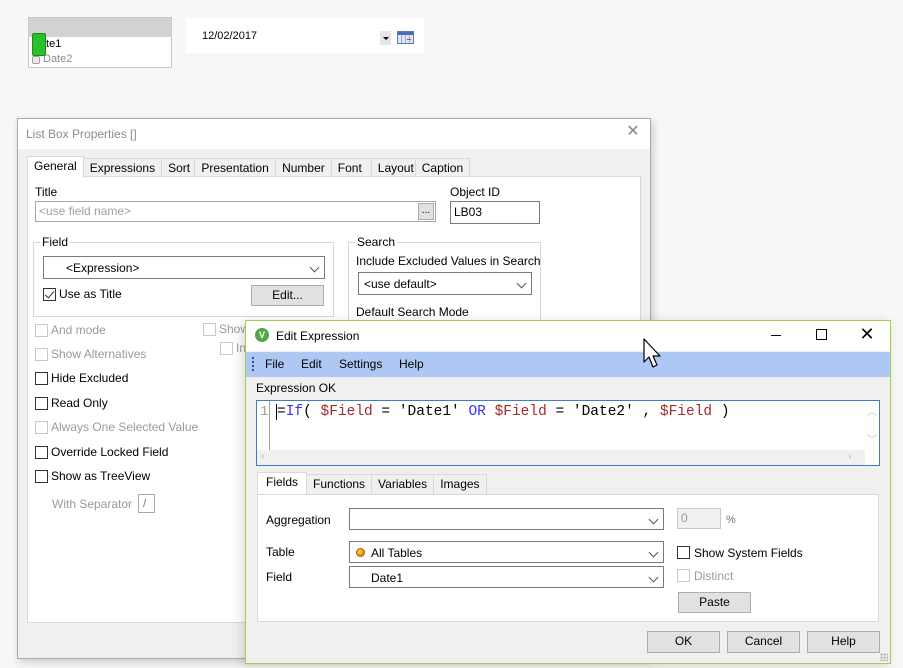 This screenshot has width=903, height=668. Describe the element at coordinates (460, 484) in the screenshot. I see `tab-images: Images` at that location.